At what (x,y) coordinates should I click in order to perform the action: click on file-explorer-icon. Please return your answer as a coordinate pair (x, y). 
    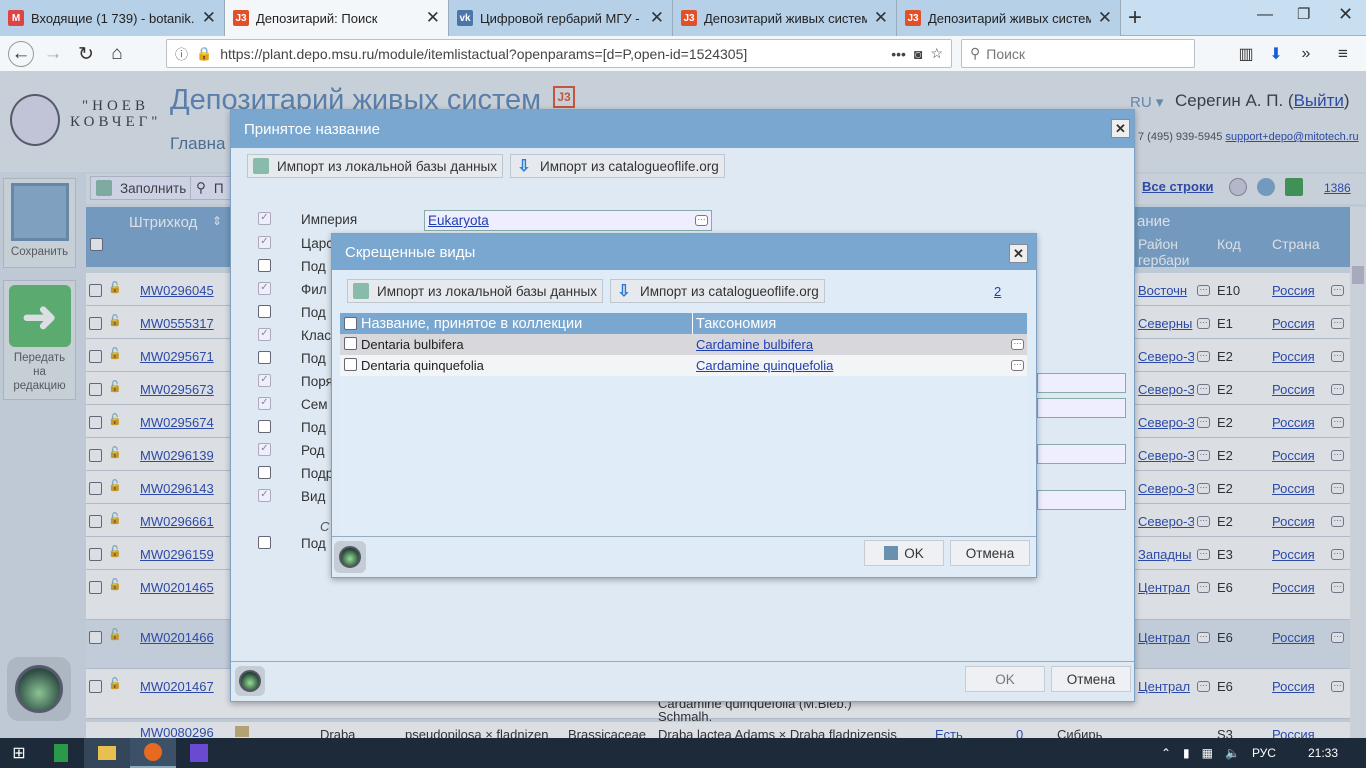
    Looking at the image, I should click on (107, 753).